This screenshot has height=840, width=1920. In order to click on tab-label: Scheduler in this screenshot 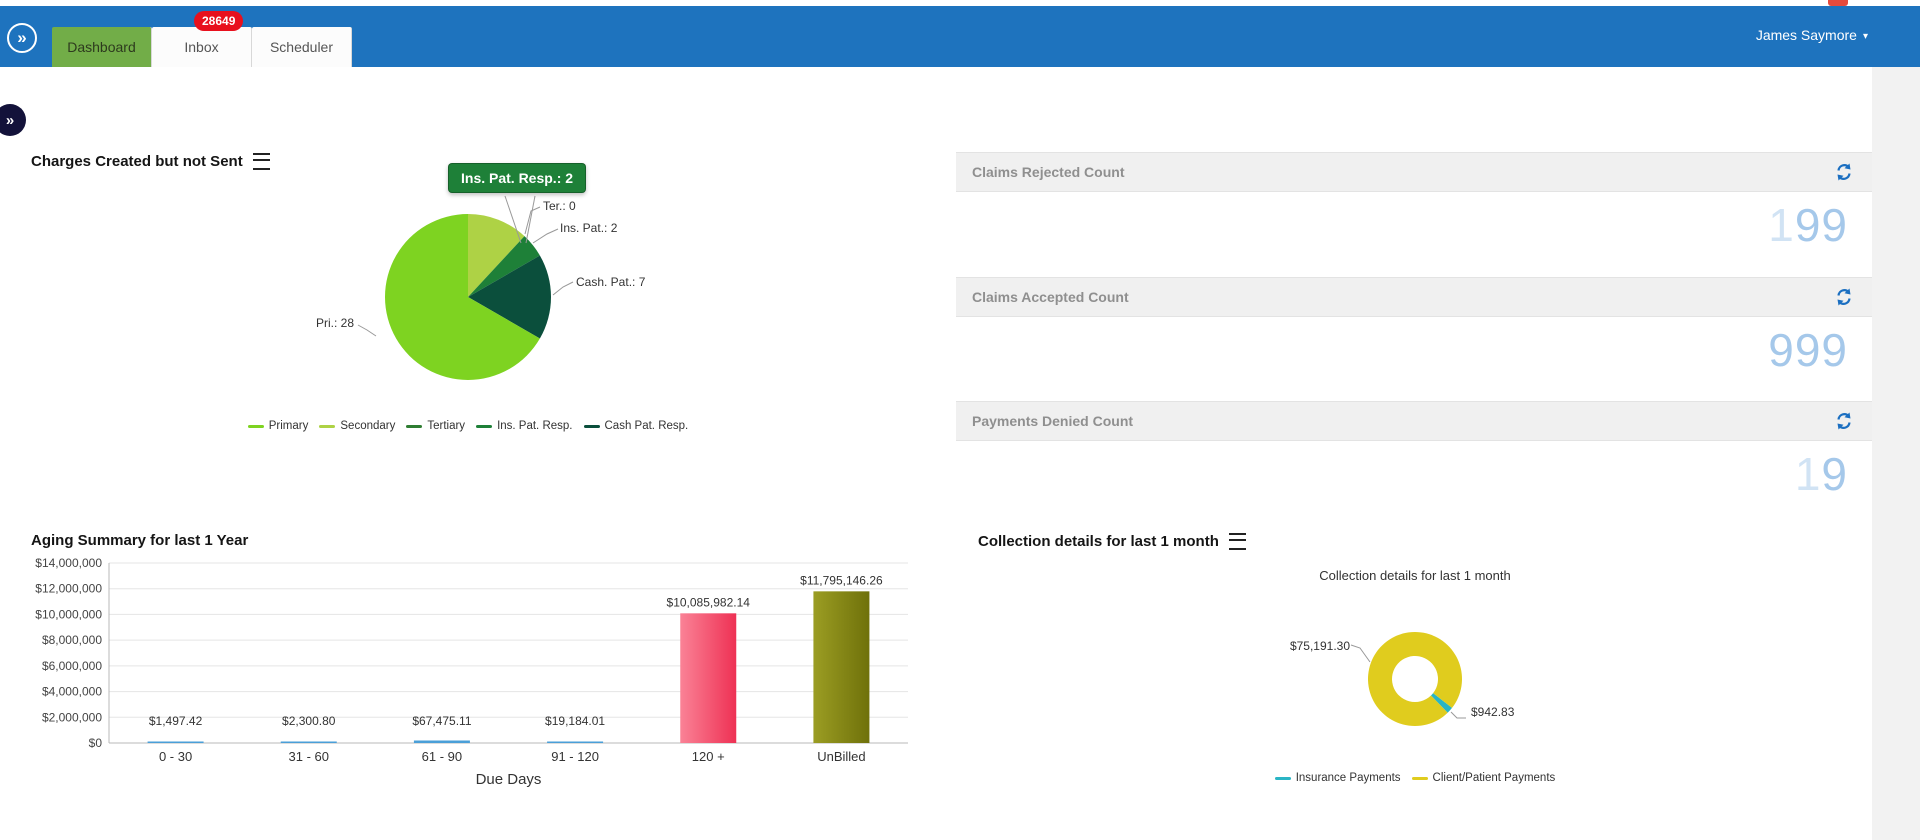, I will do `click(301, 47)`.